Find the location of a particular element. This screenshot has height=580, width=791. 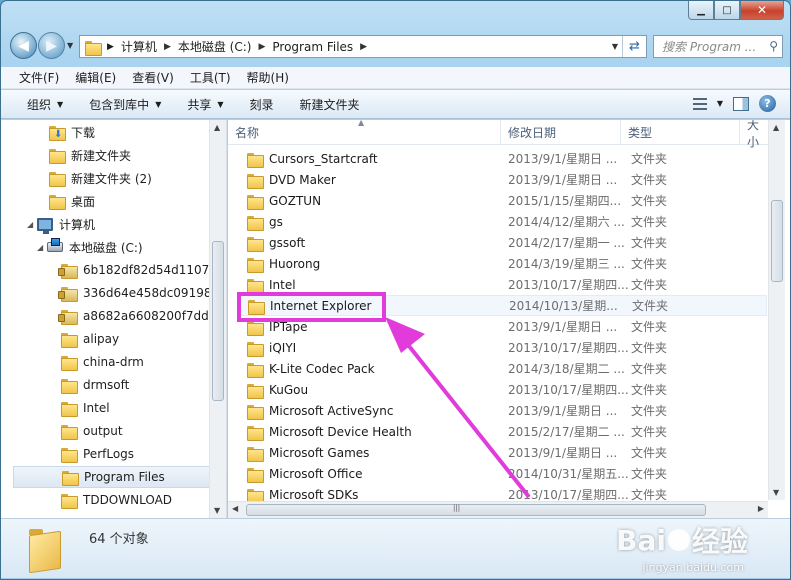

help-icon: ? is located at coordinates (767, 103).